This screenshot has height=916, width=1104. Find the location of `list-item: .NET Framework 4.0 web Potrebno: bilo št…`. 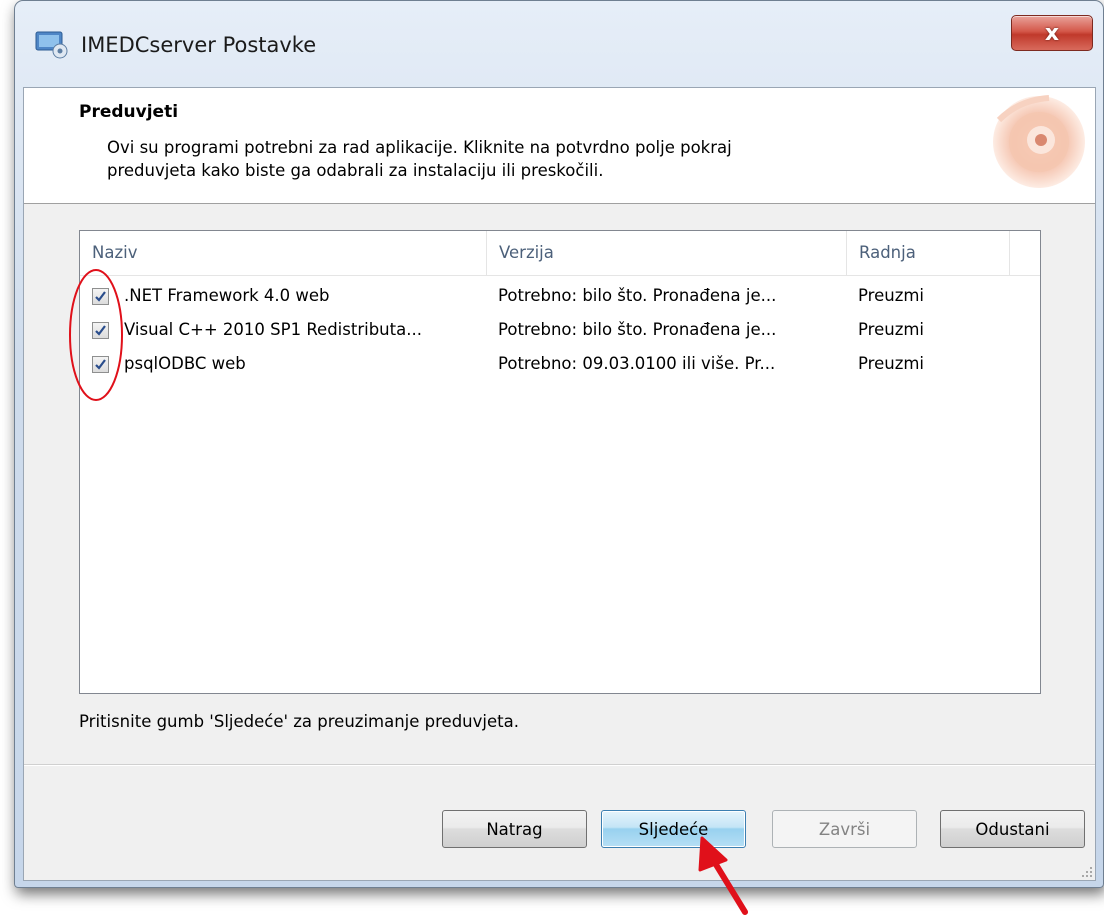

list-item: .NET Framework 4.0 web Potrebno: bilo št… is located at coordinates (560, 298).